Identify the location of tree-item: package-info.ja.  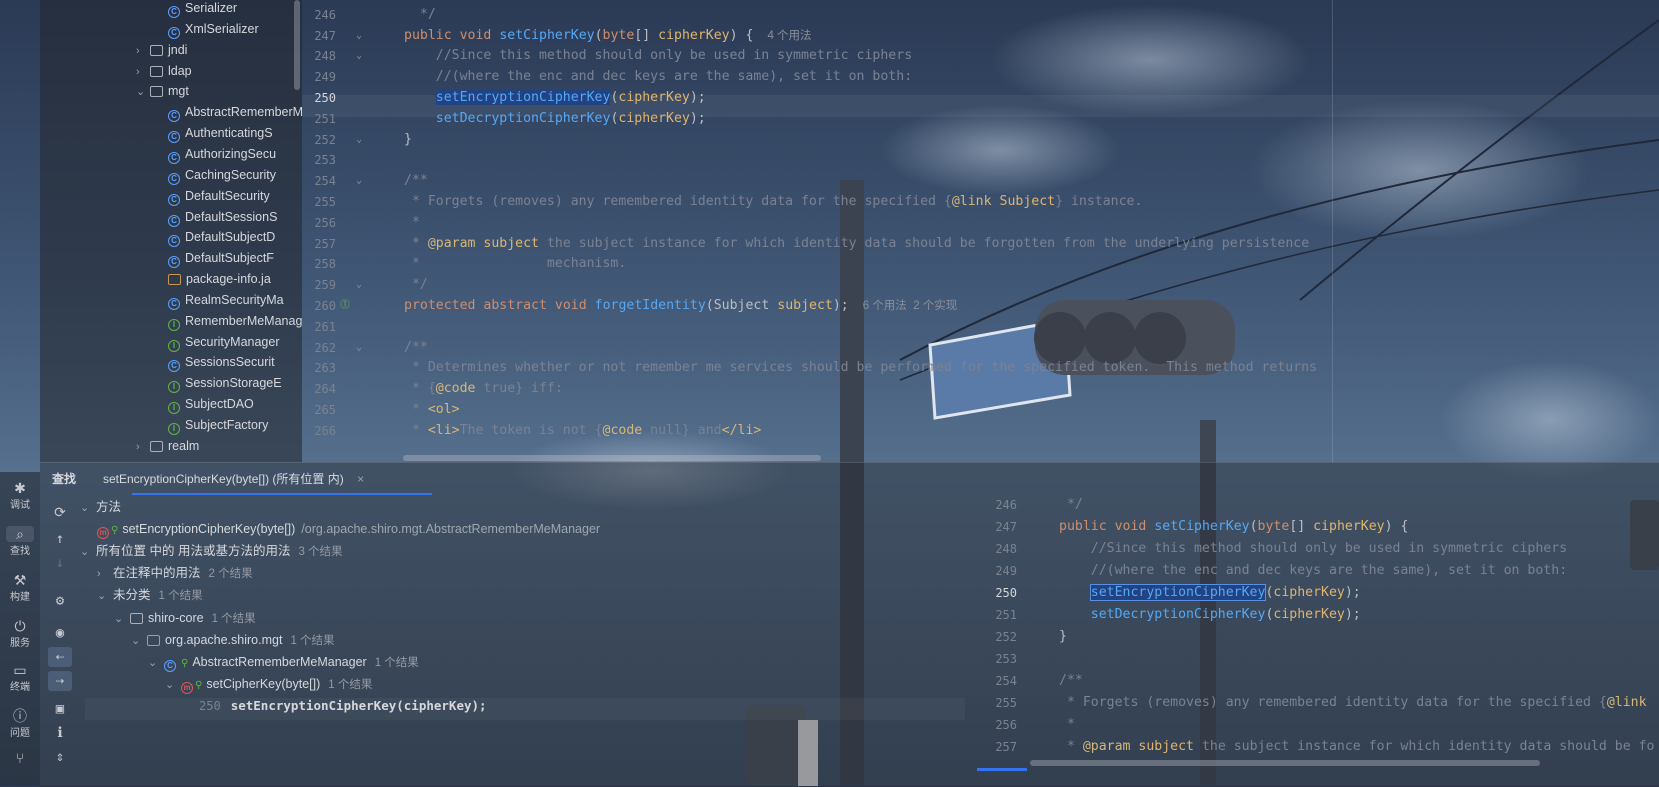
(219, 279).